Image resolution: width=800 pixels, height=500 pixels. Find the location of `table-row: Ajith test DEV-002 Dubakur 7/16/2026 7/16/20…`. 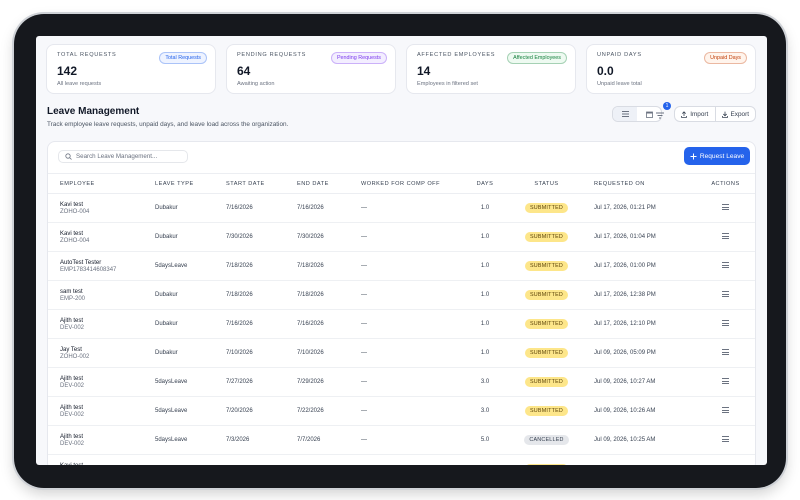

table-row: Ajith test DEV-002 Dubakur 7/16/2026 7/16/20… is located at coordinates (401, 324).